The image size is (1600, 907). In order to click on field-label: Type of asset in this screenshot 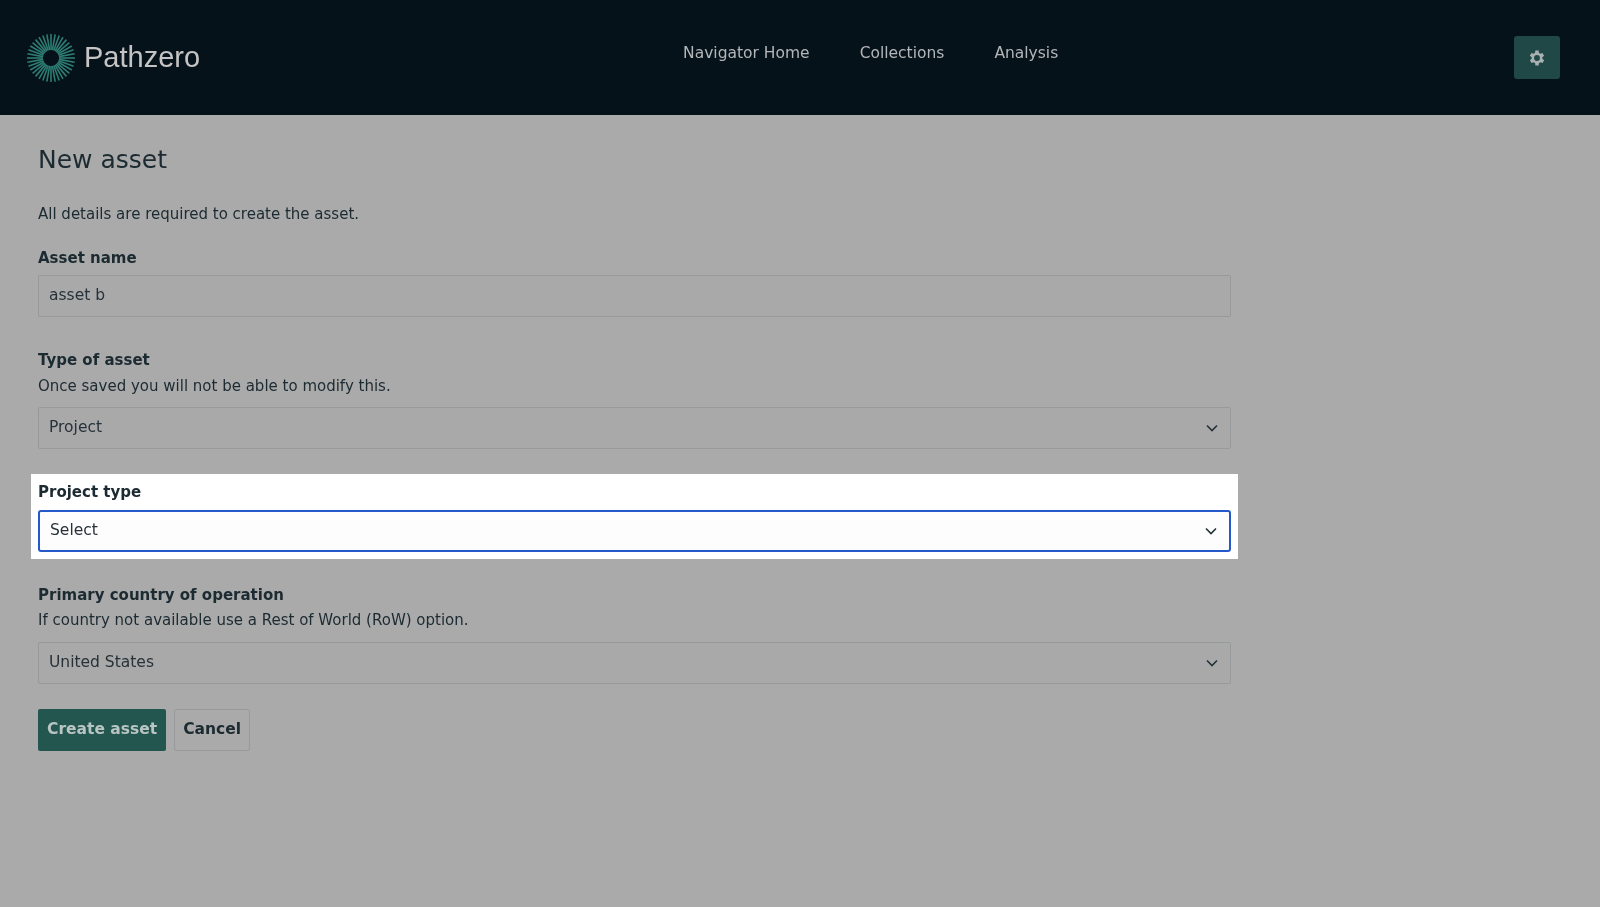, I will do `click(94, 360)`.